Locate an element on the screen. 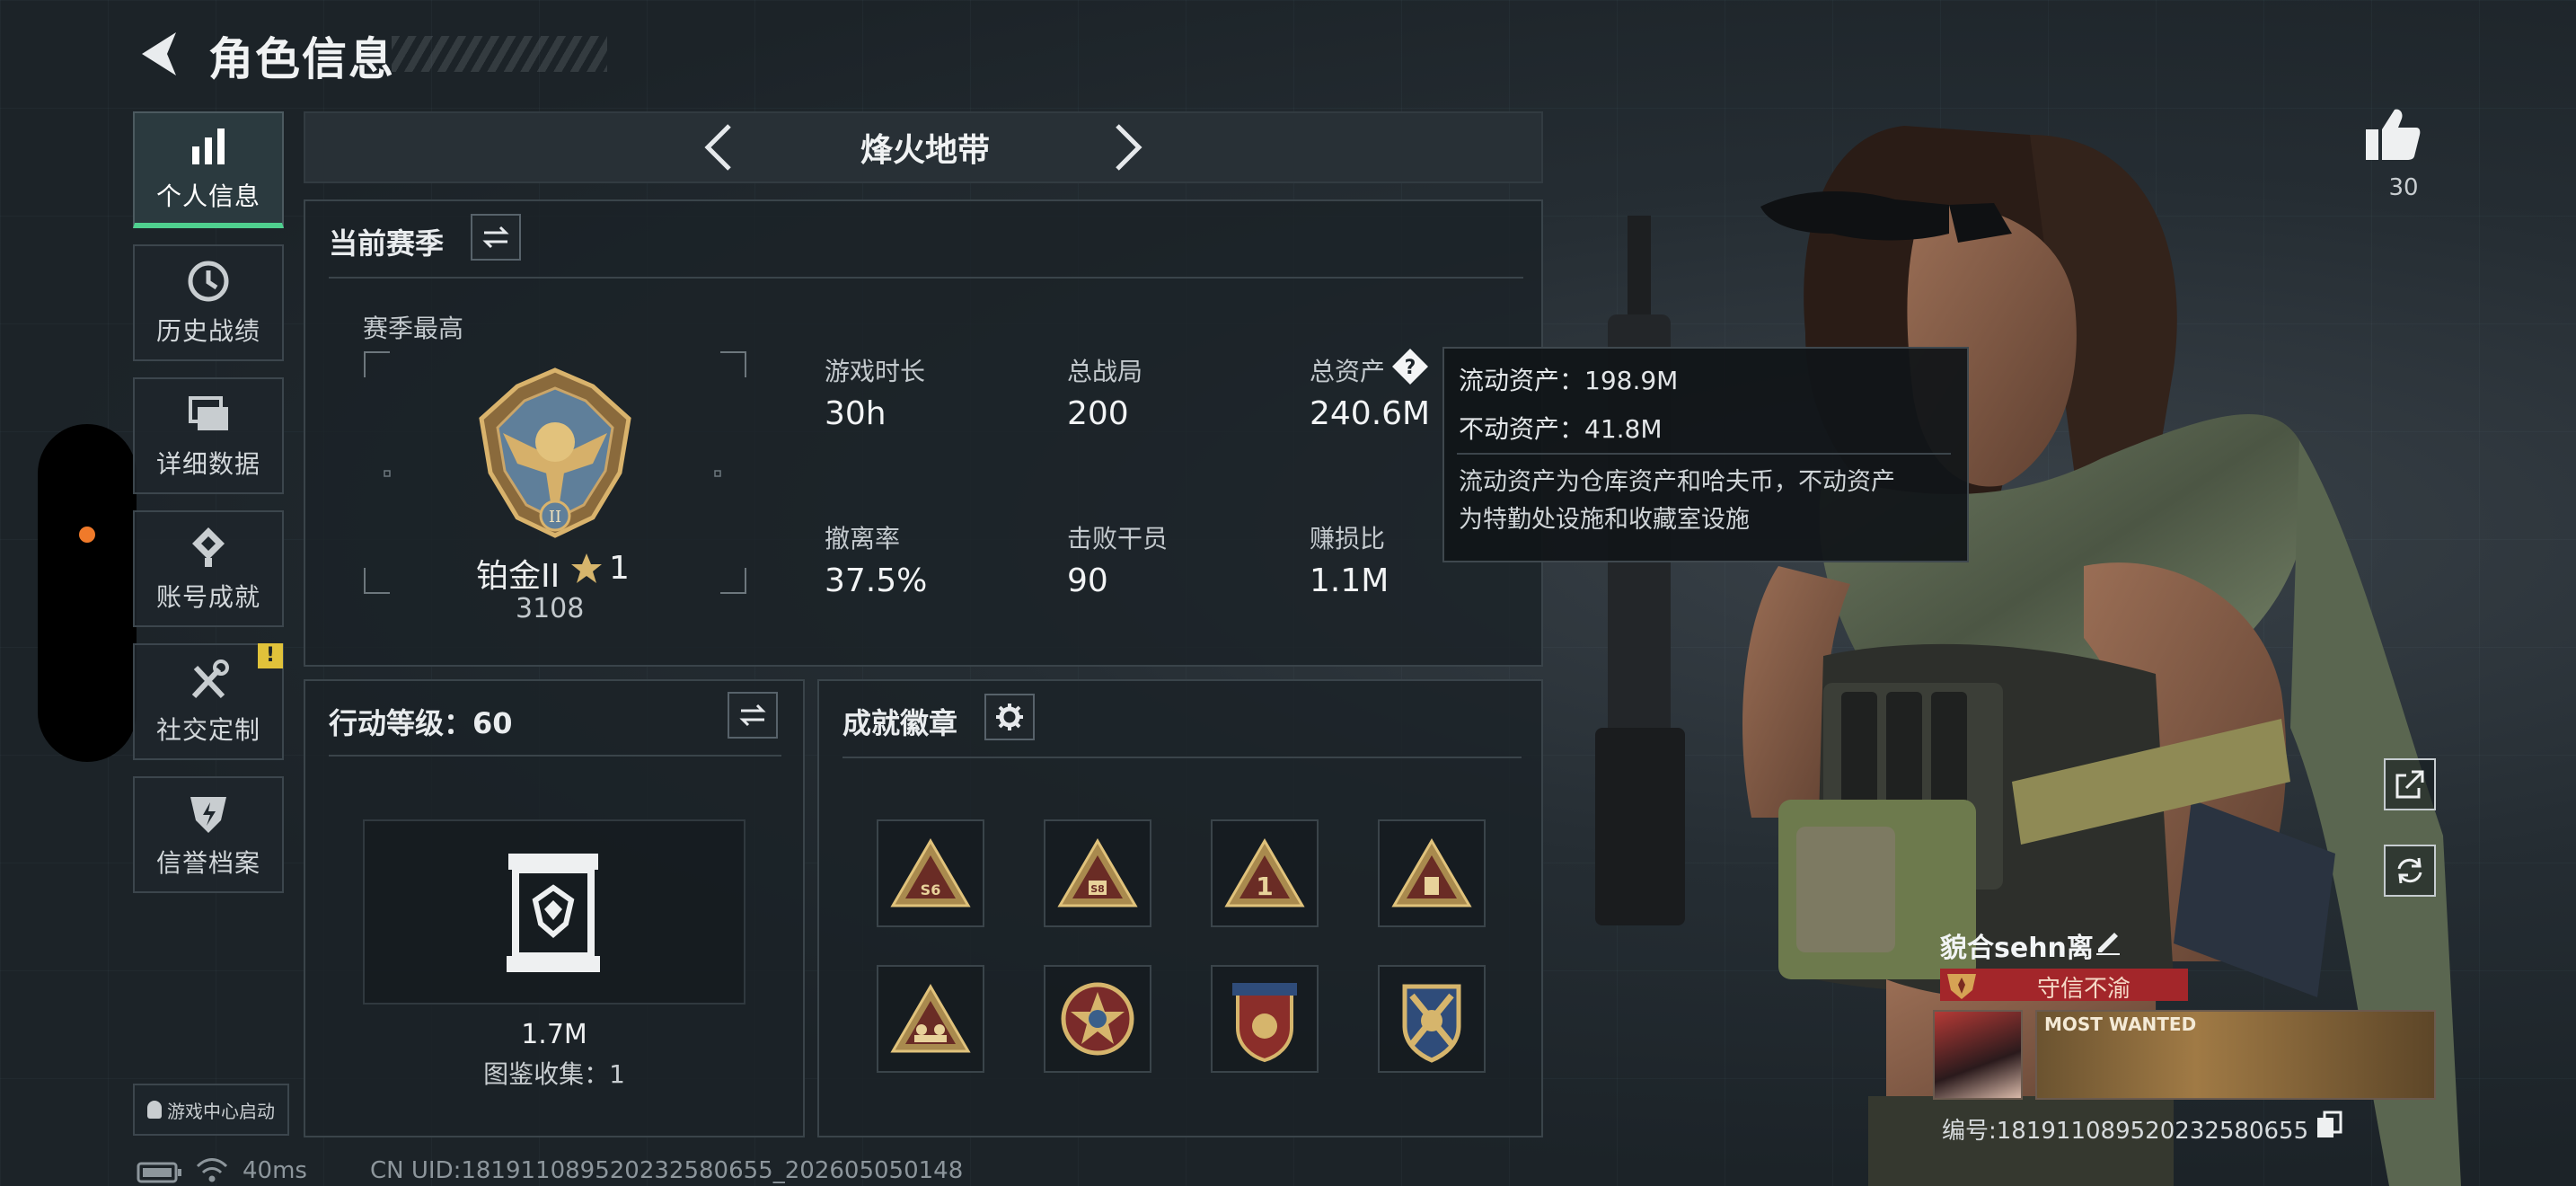  avatar is located at coordinates (1978, 1055).